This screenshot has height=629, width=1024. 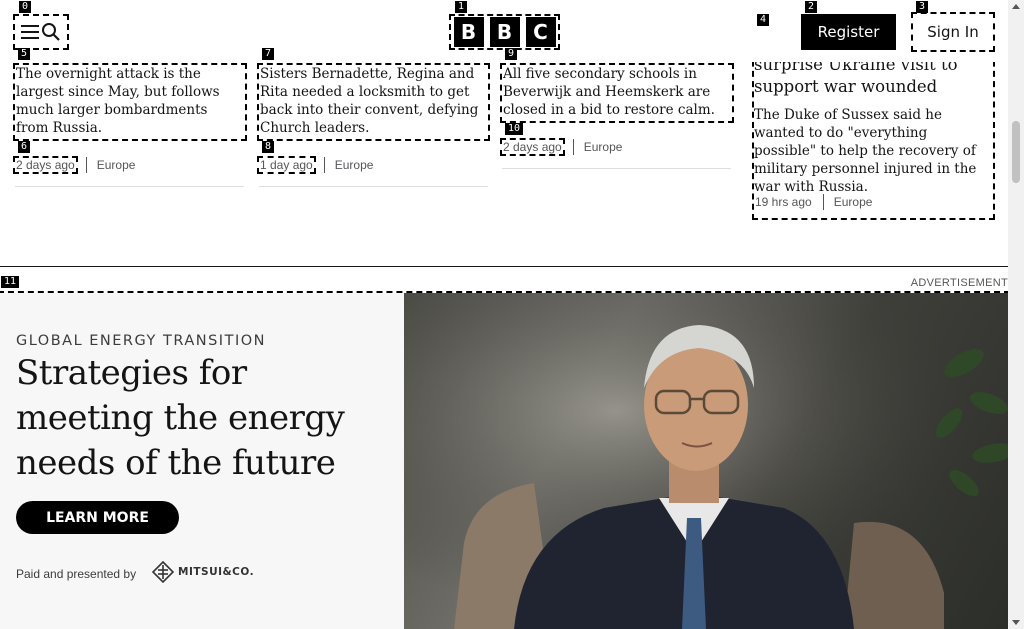 What do you see at coordinates (461, 7) in the screenshot?
I see `overlay-tag: 1` at bounding box center [461, 7].